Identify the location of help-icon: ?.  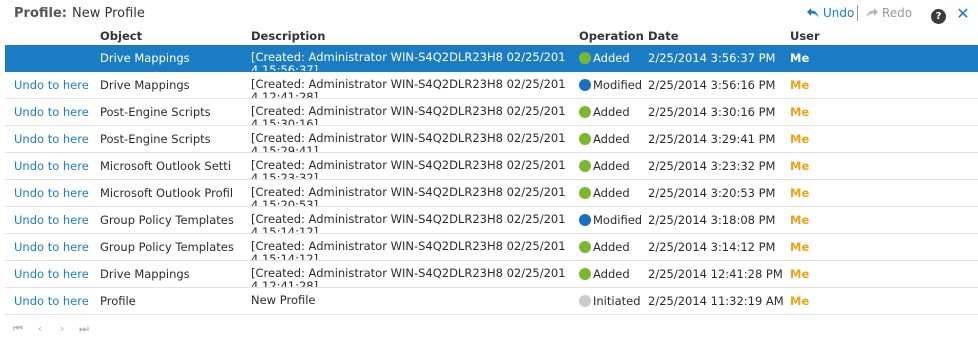
(938, 16).